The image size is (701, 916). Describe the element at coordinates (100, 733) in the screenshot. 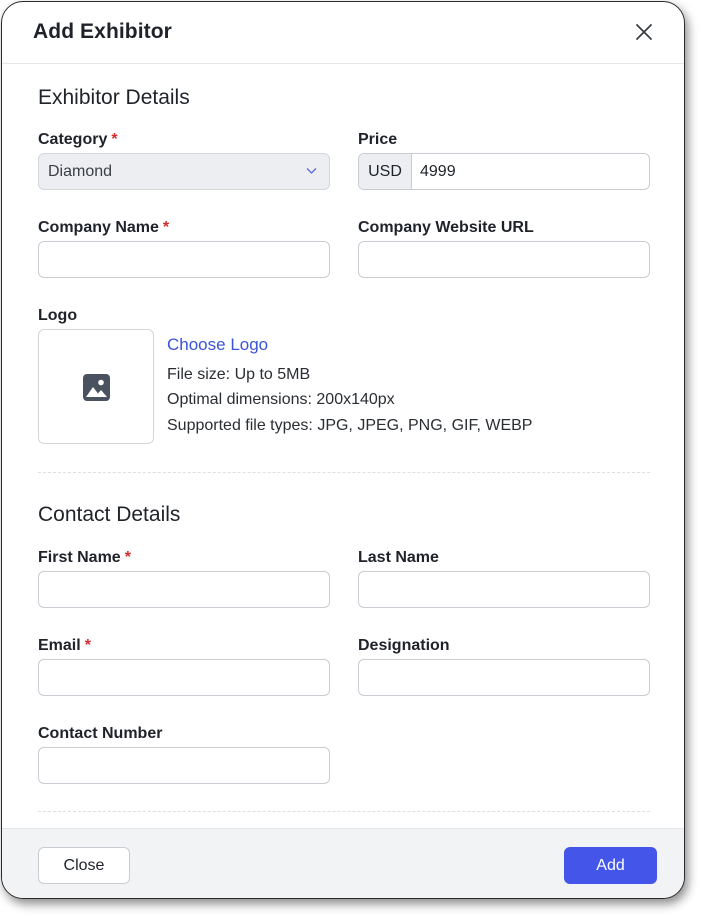

I see `contact-number-label: Contact Number` at that location.